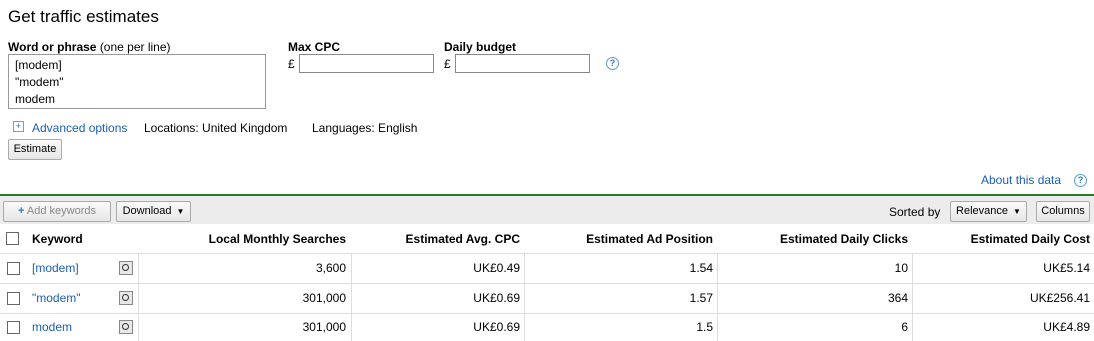  I want to click on position-cell: 1.5, so click(704, 327).